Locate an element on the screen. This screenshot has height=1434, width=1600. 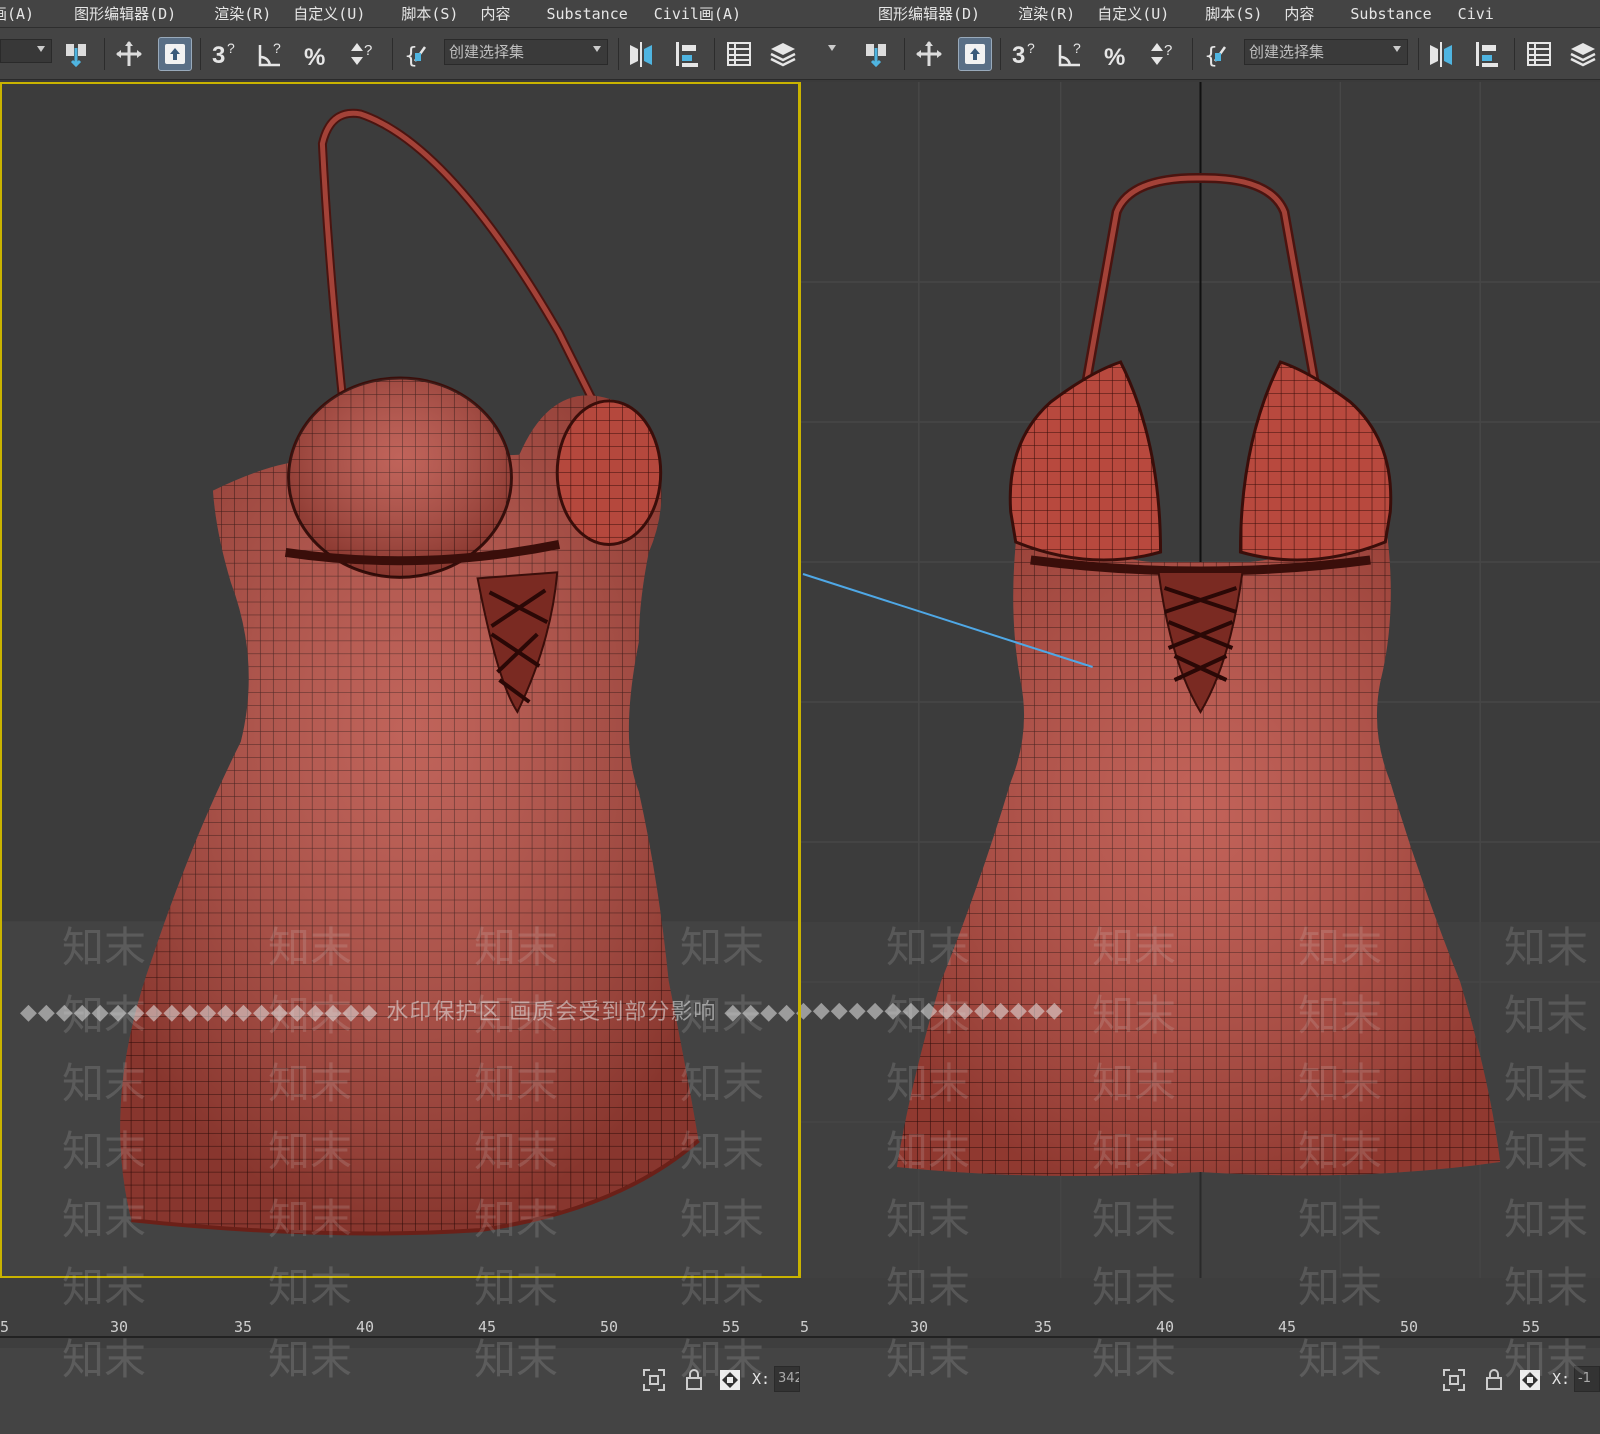
x-coordinate-value: 342 is located at coordinates (788, 1378).